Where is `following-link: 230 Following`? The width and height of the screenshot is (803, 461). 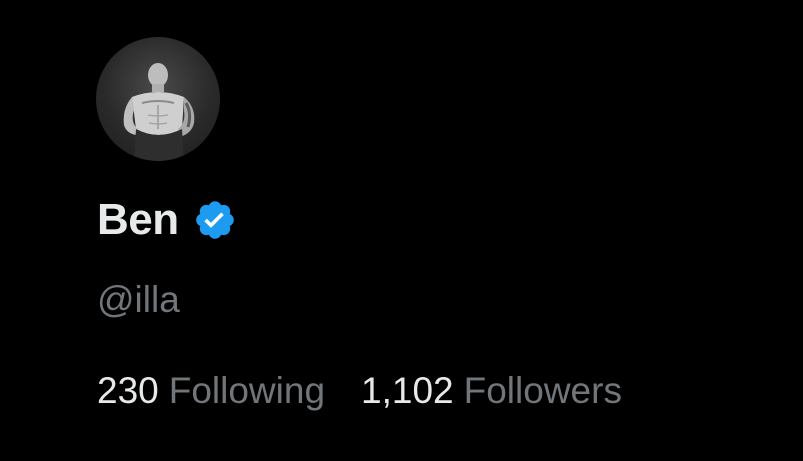
following-link: 230 Following is located at coordinates (211, 391).